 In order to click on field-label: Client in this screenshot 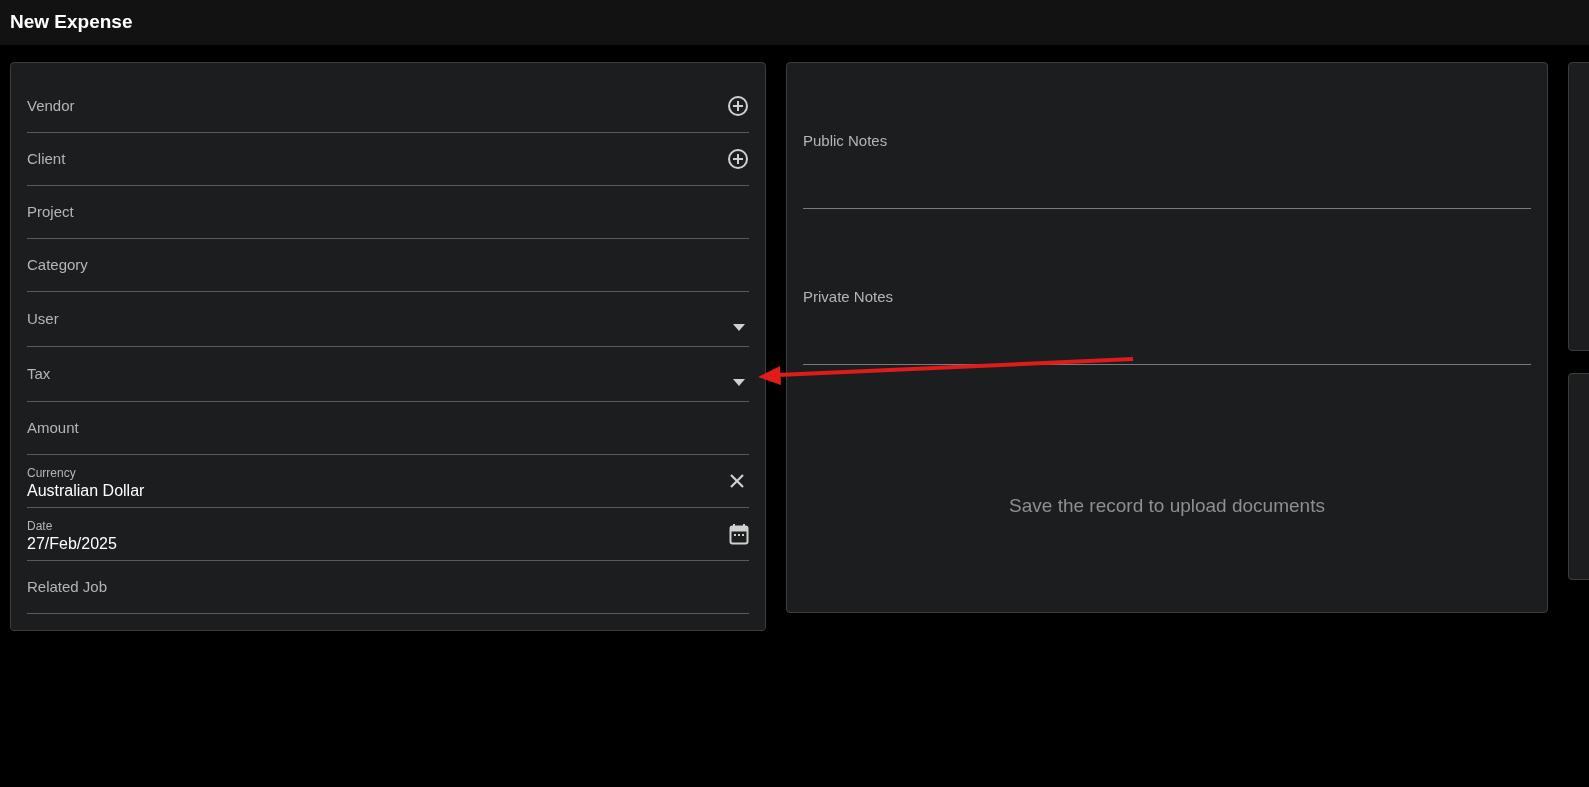, I will do `click(46, 158)`.